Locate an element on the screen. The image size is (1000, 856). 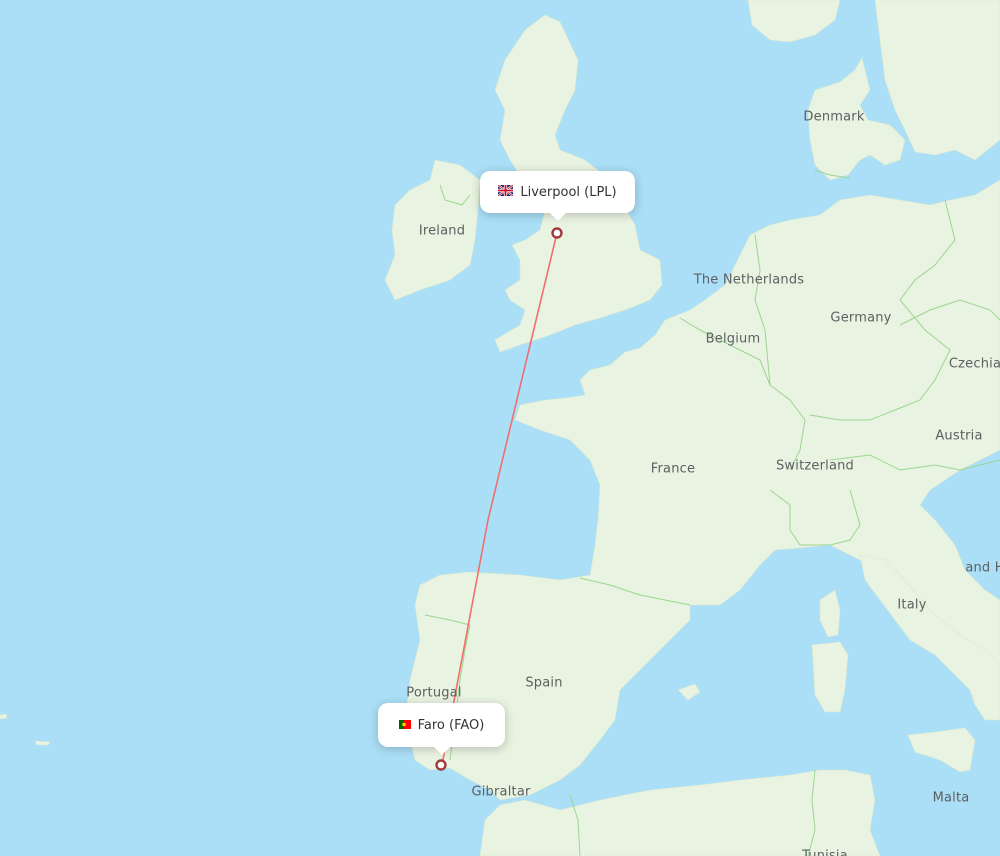
land-balearics is located at coordinates (689, 692).